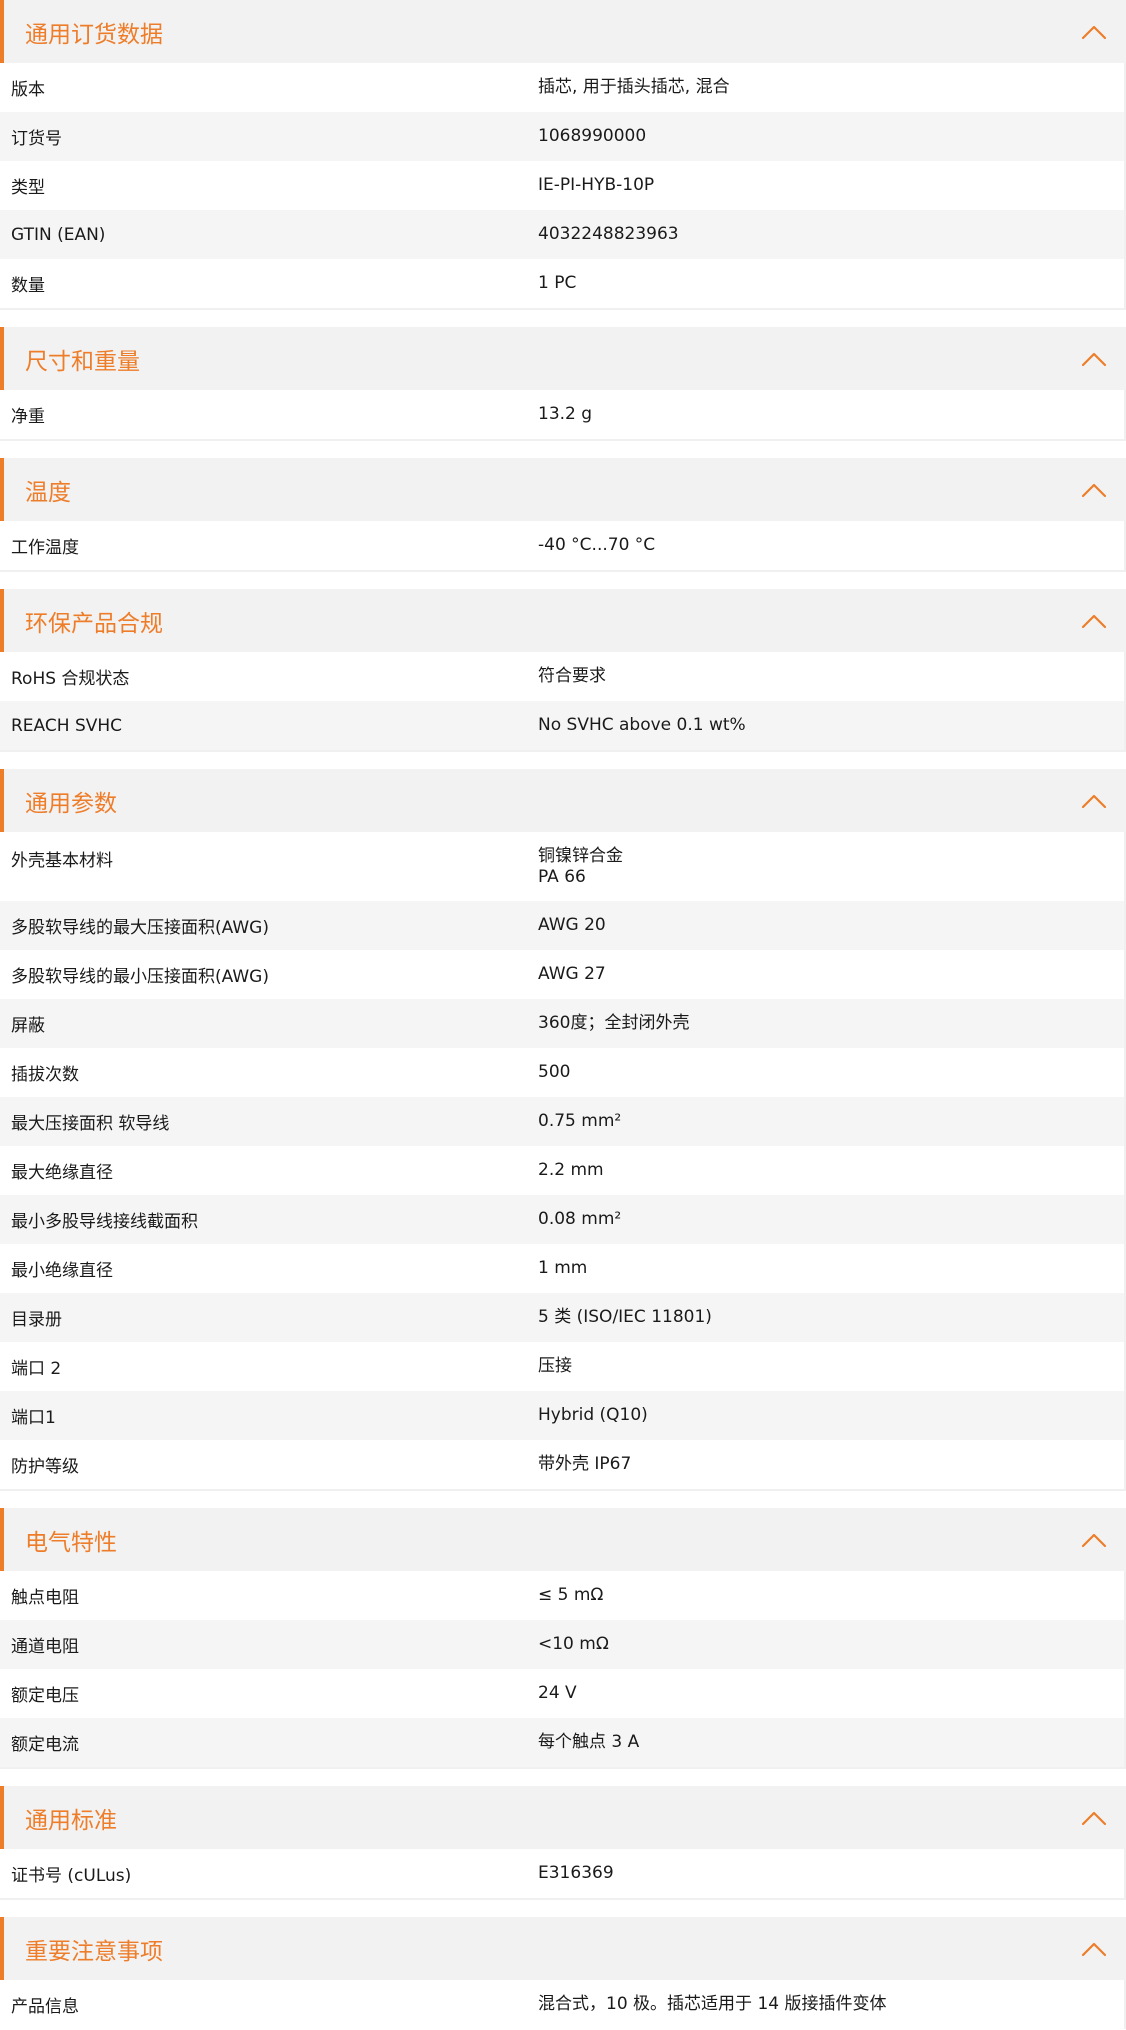  I want to click on section-header: 温度, so click(563, 489).